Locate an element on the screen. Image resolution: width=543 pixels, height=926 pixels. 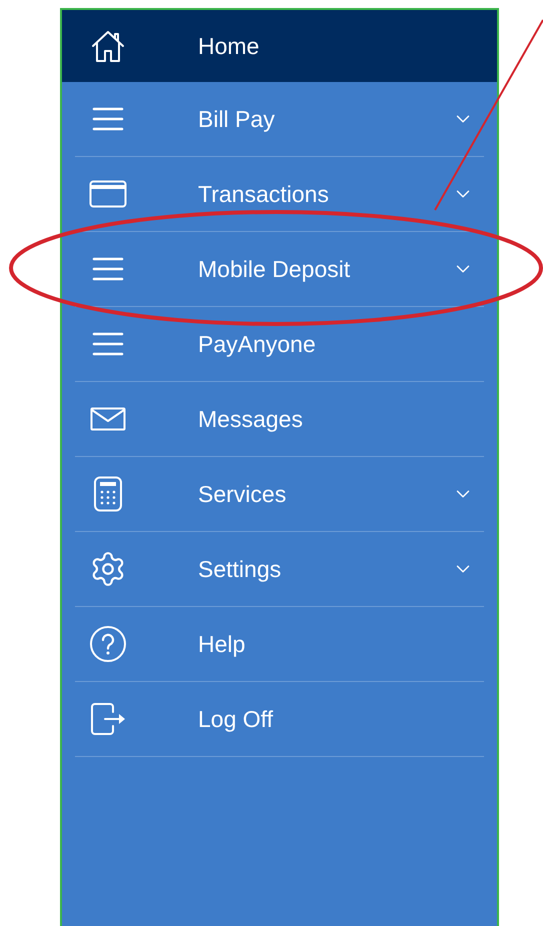
menu-item: Log Off is located at coordinates (279, 719).